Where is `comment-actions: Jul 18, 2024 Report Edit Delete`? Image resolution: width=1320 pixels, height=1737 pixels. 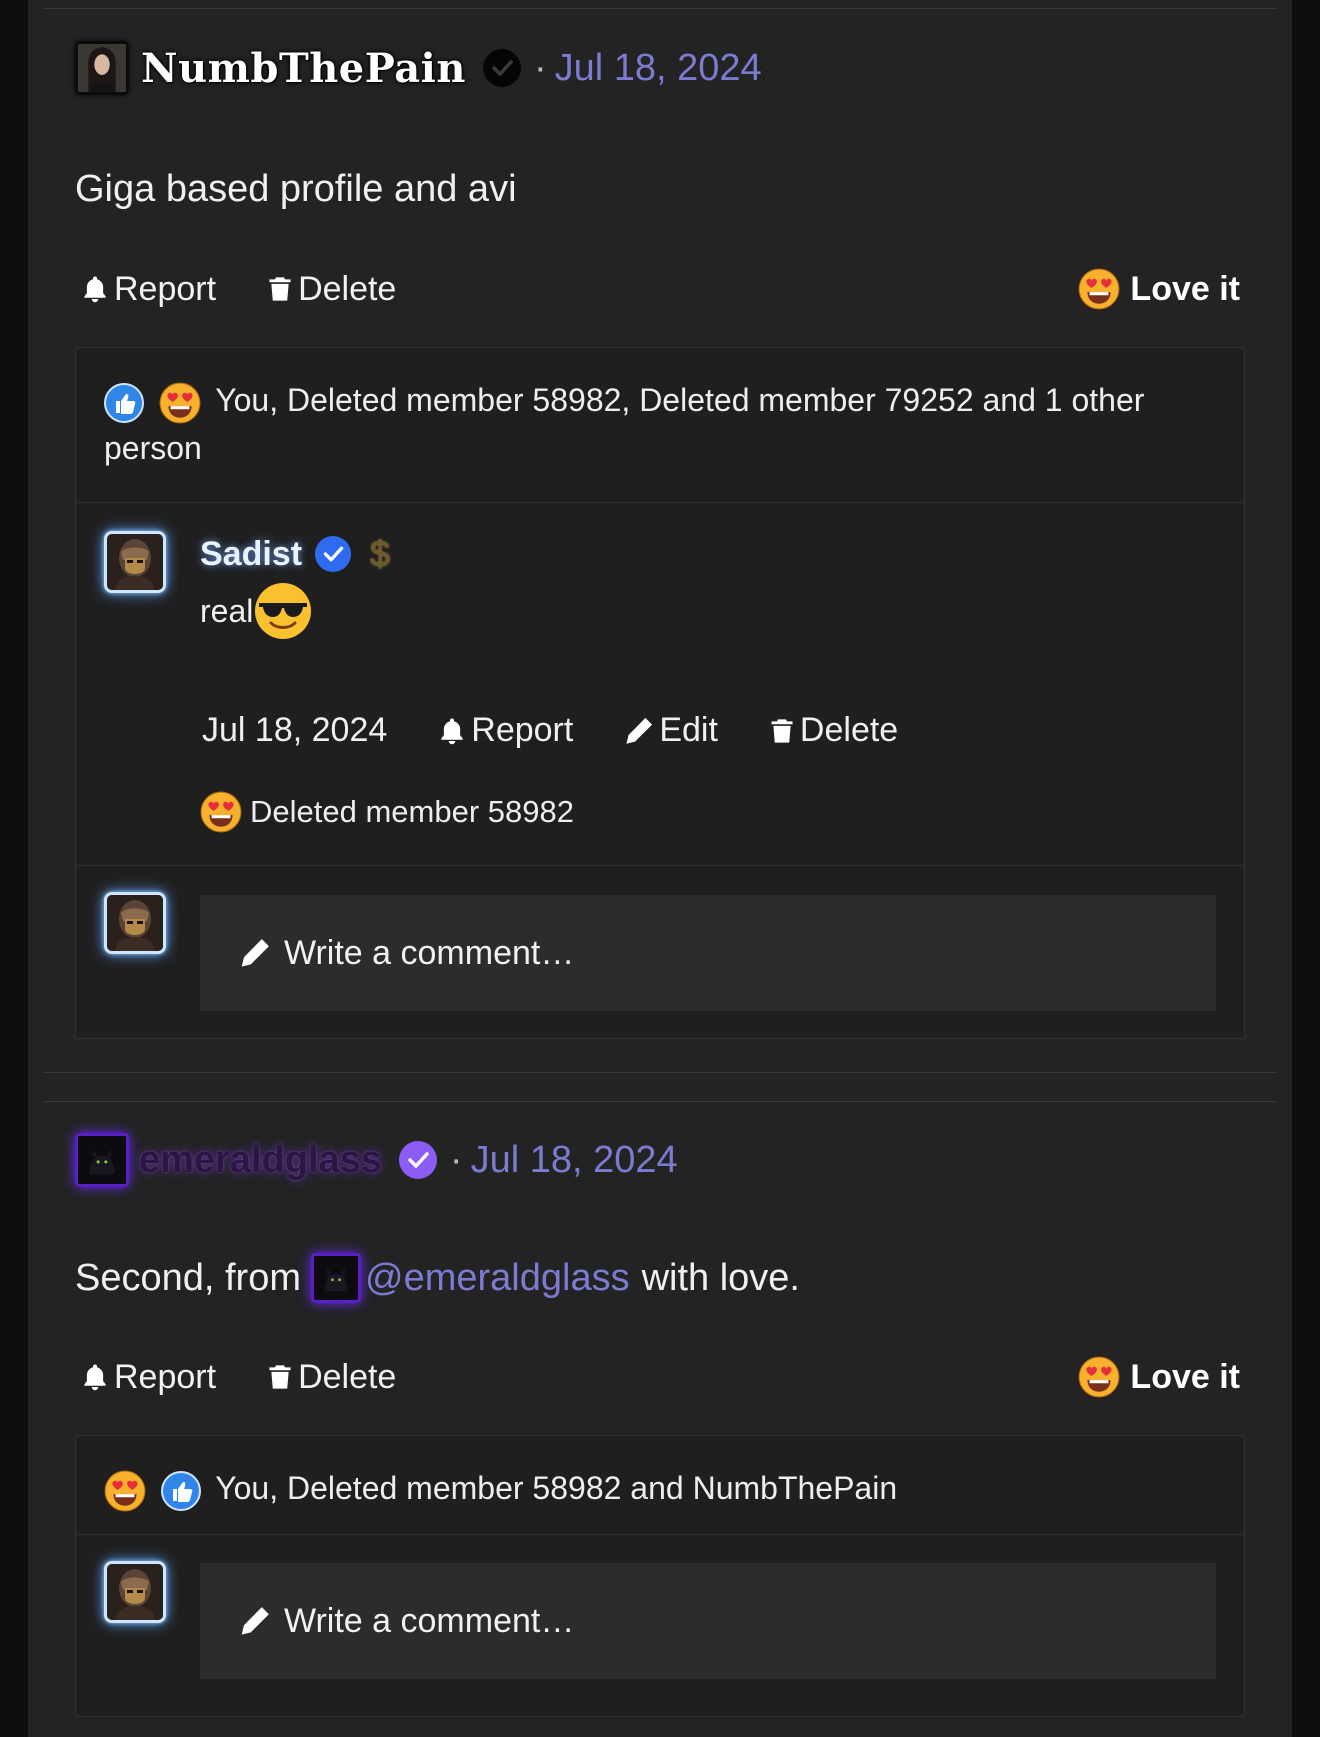
comment-actions: Jul 18, 2024 Report Edit Delete is located at coordinates (575, 730).